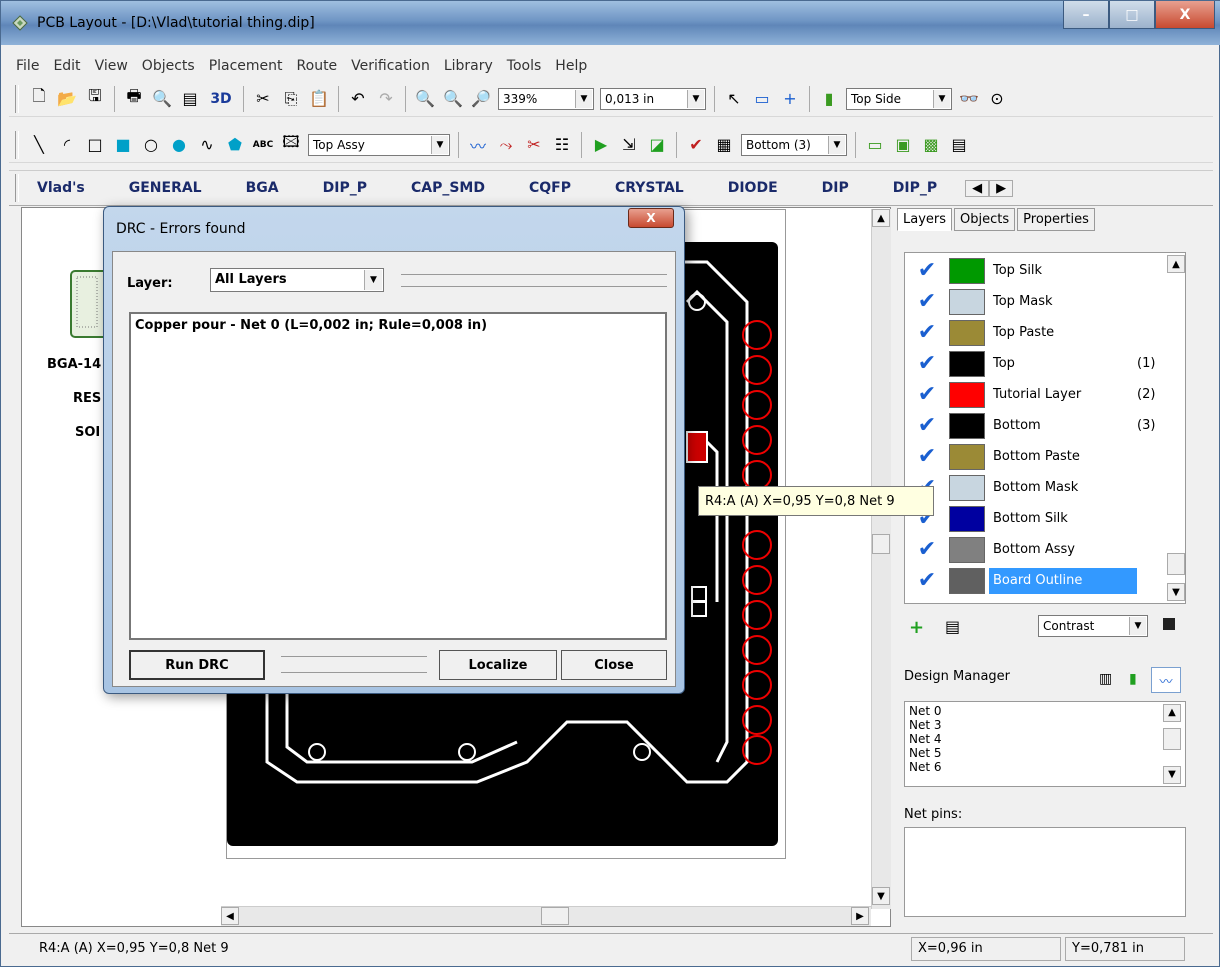  Describe the element at coordinates (448, 188) in the screenshot. I see `lib-tab-cap-smd: CAP_SMD` at that location.